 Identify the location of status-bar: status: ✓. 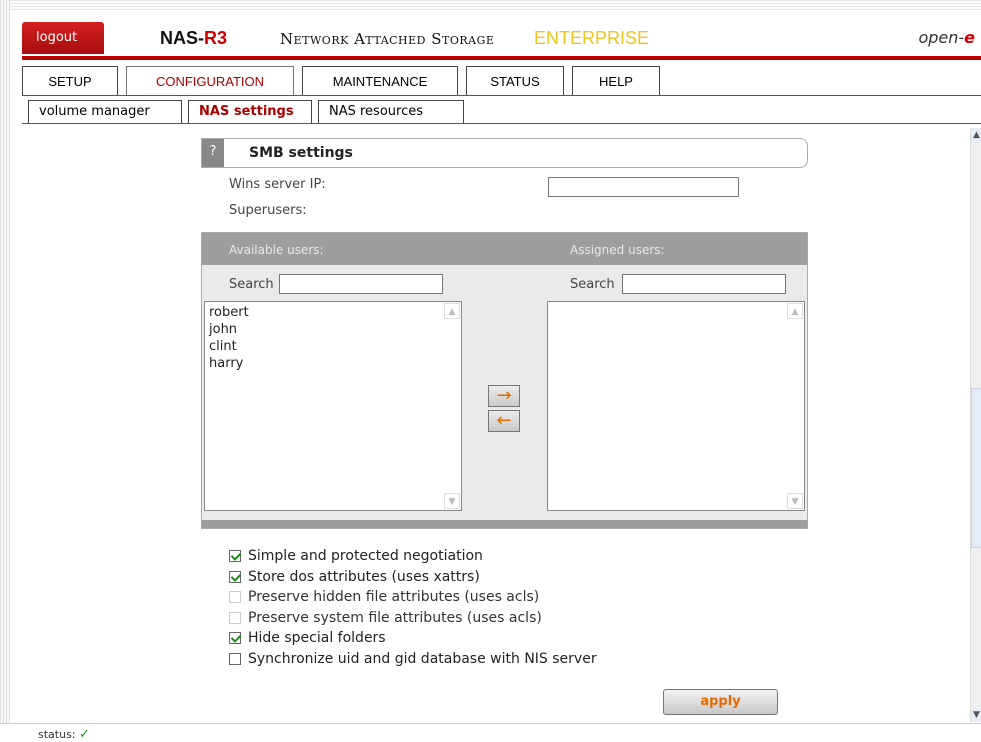
(490, 732).